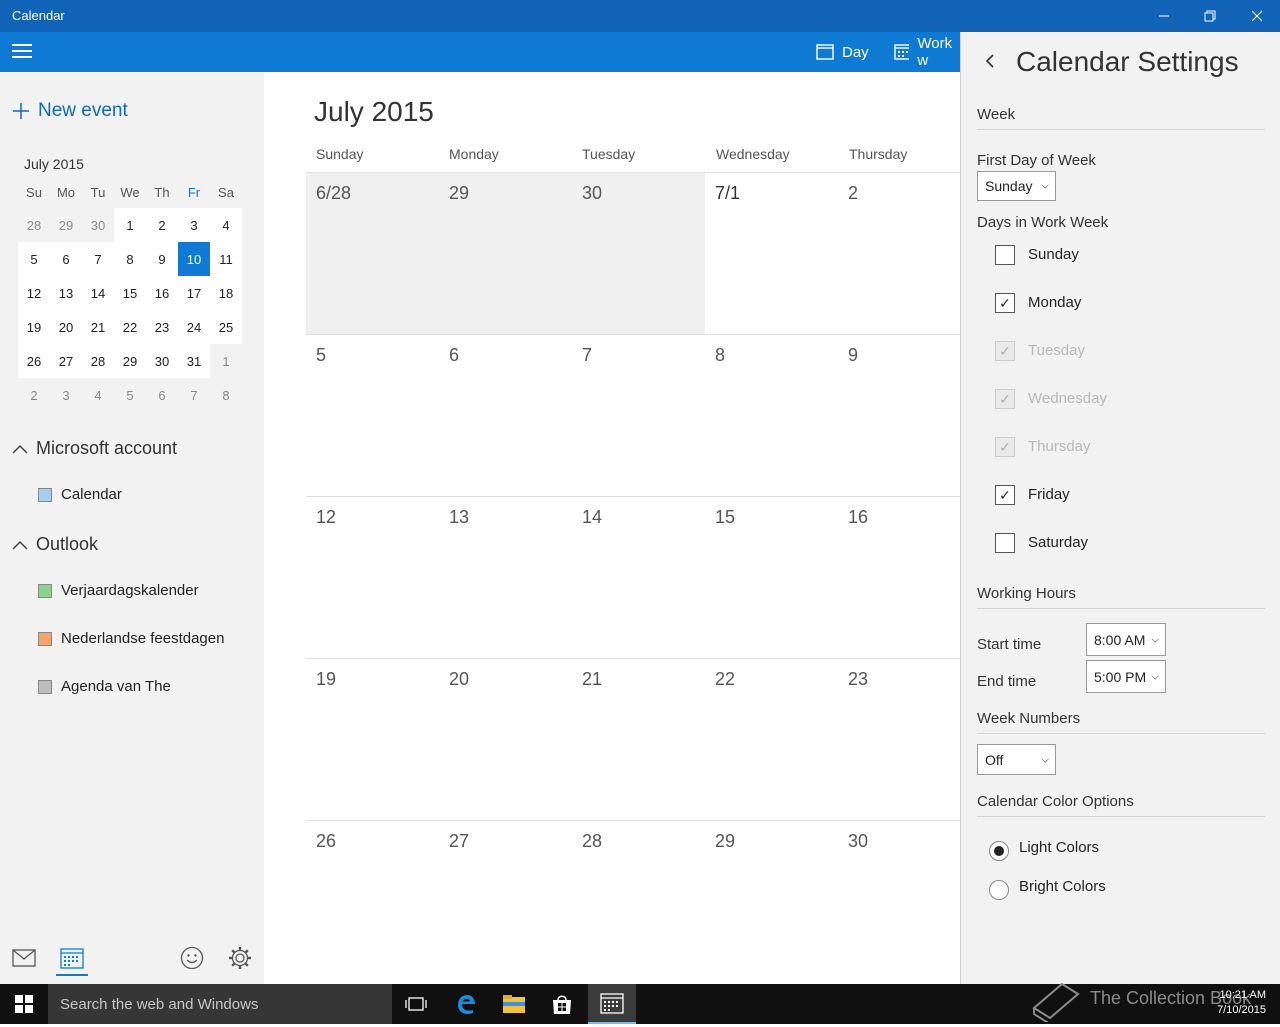 This screenshot has width=1280, height=1027. Describe the element at coordinates (24, 958) in the screenshot. I see `mail-icon` at that location.